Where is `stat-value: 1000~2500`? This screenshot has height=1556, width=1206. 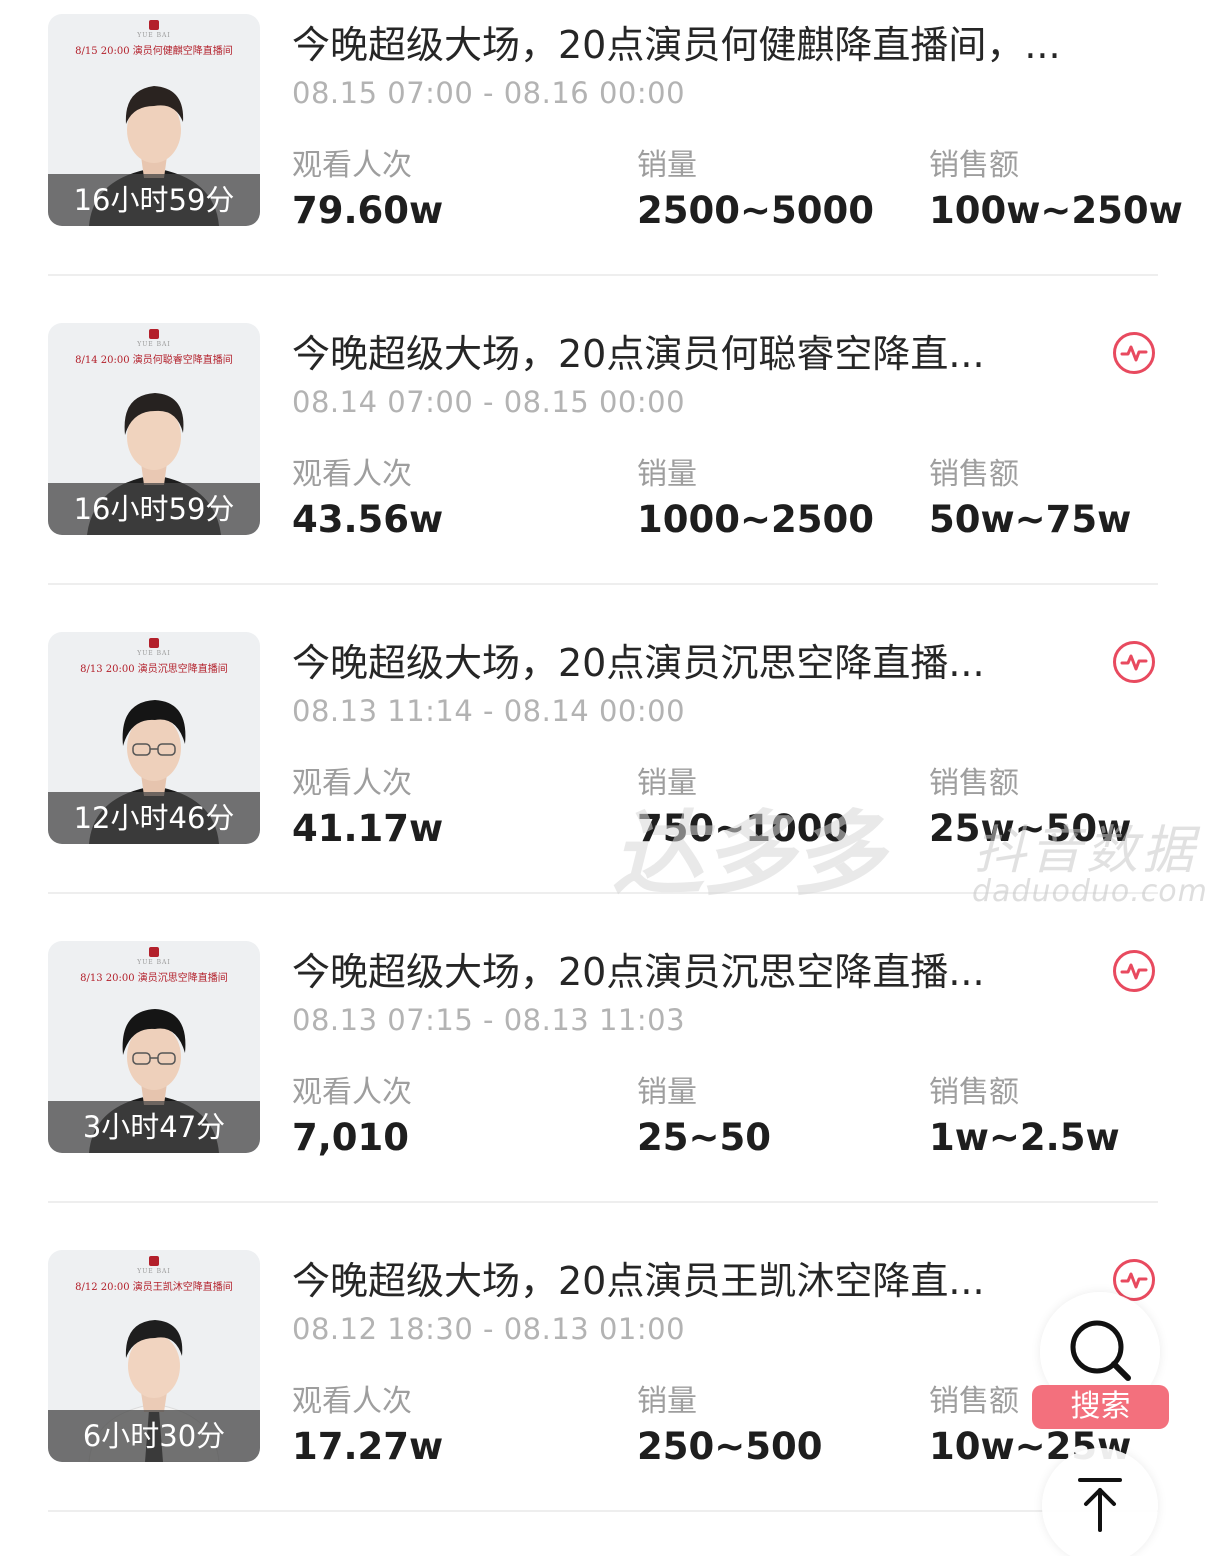 stat-value: 1000~2500 is located at coordinates (755, 519).